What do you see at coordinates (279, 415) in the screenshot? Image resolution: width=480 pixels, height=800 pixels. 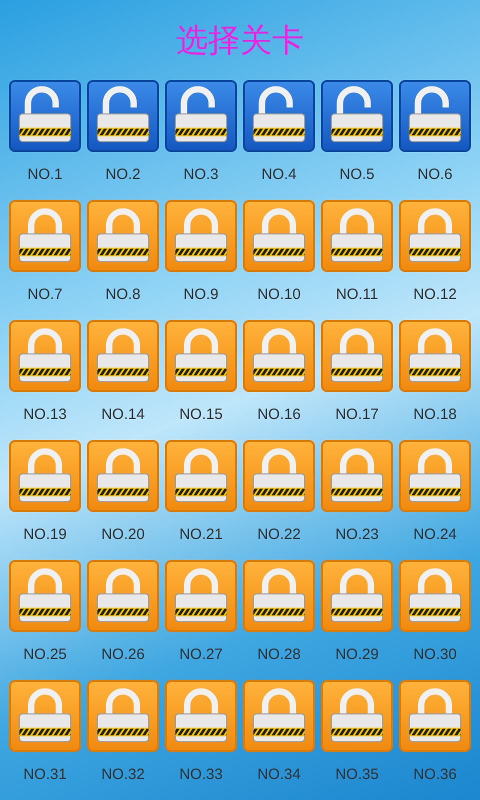 I see `level-label: NO.16` at bounding box center [279, 415].